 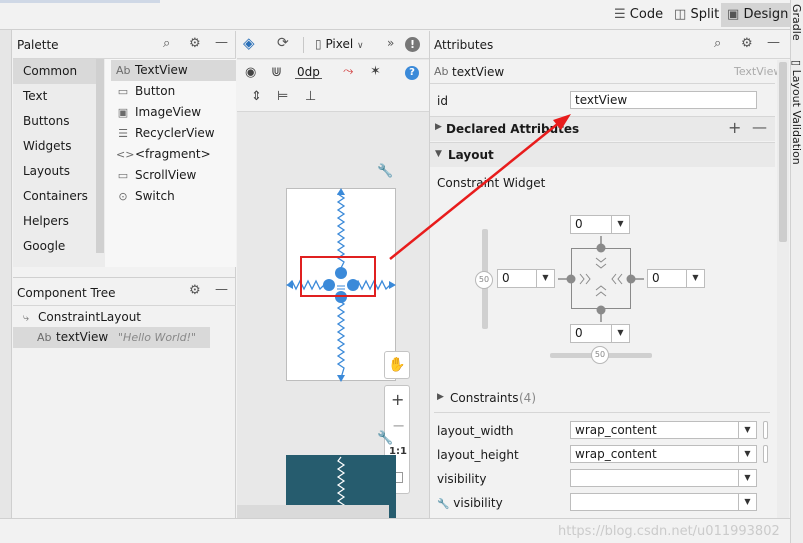 I want to click on attributes-scrollbar-thumb, so click(x=783, y=152).